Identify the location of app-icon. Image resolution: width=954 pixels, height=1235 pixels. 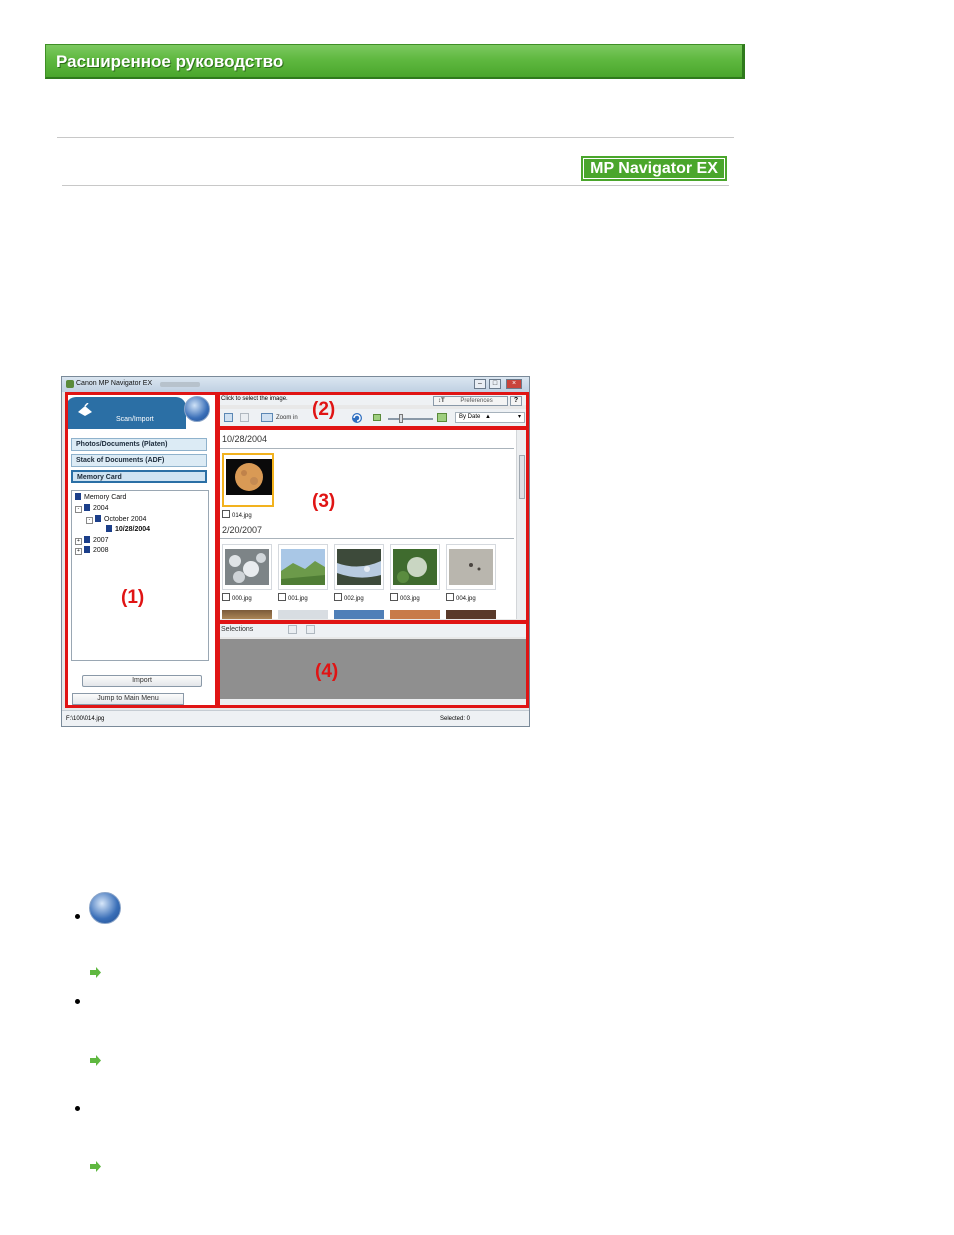
(70, 384).